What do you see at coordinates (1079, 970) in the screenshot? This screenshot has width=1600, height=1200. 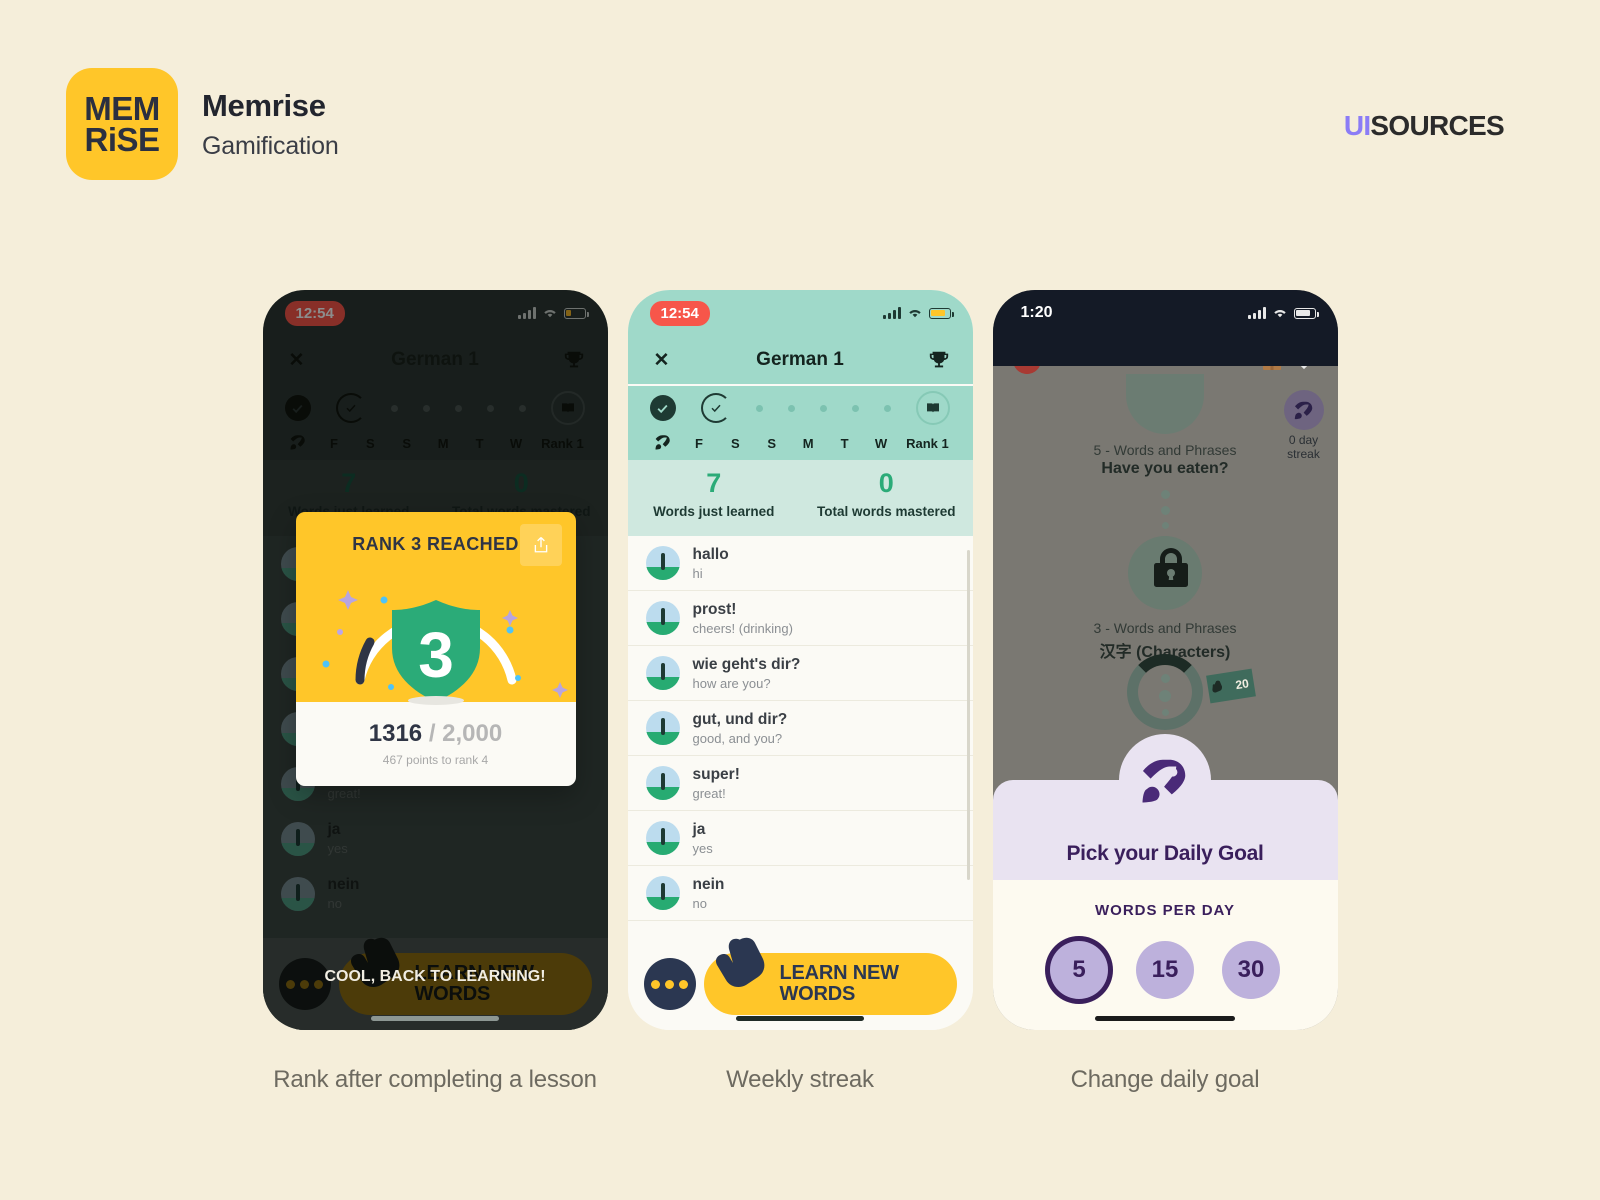 I see `goal-option-5: 5` at bounding box center [1079, 970].